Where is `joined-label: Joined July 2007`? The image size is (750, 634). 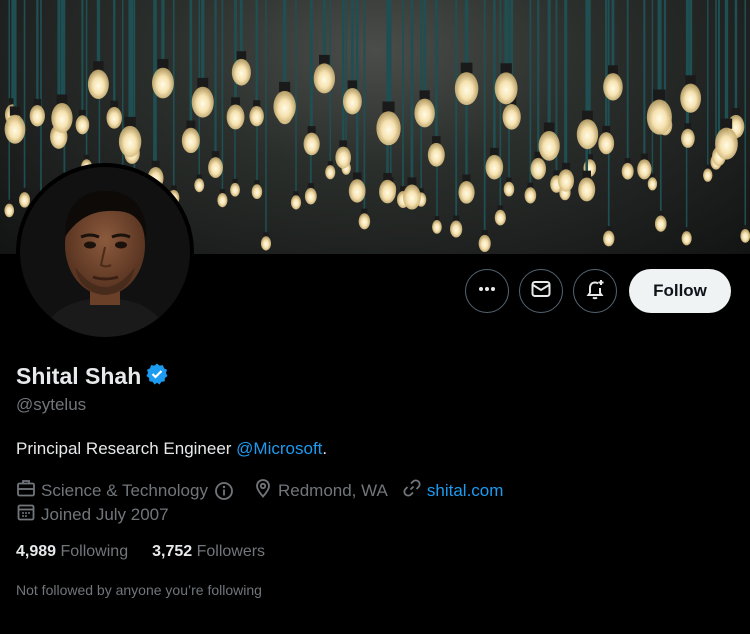
joined-label: Joined July 2007 is located at coordinates (105, 514).